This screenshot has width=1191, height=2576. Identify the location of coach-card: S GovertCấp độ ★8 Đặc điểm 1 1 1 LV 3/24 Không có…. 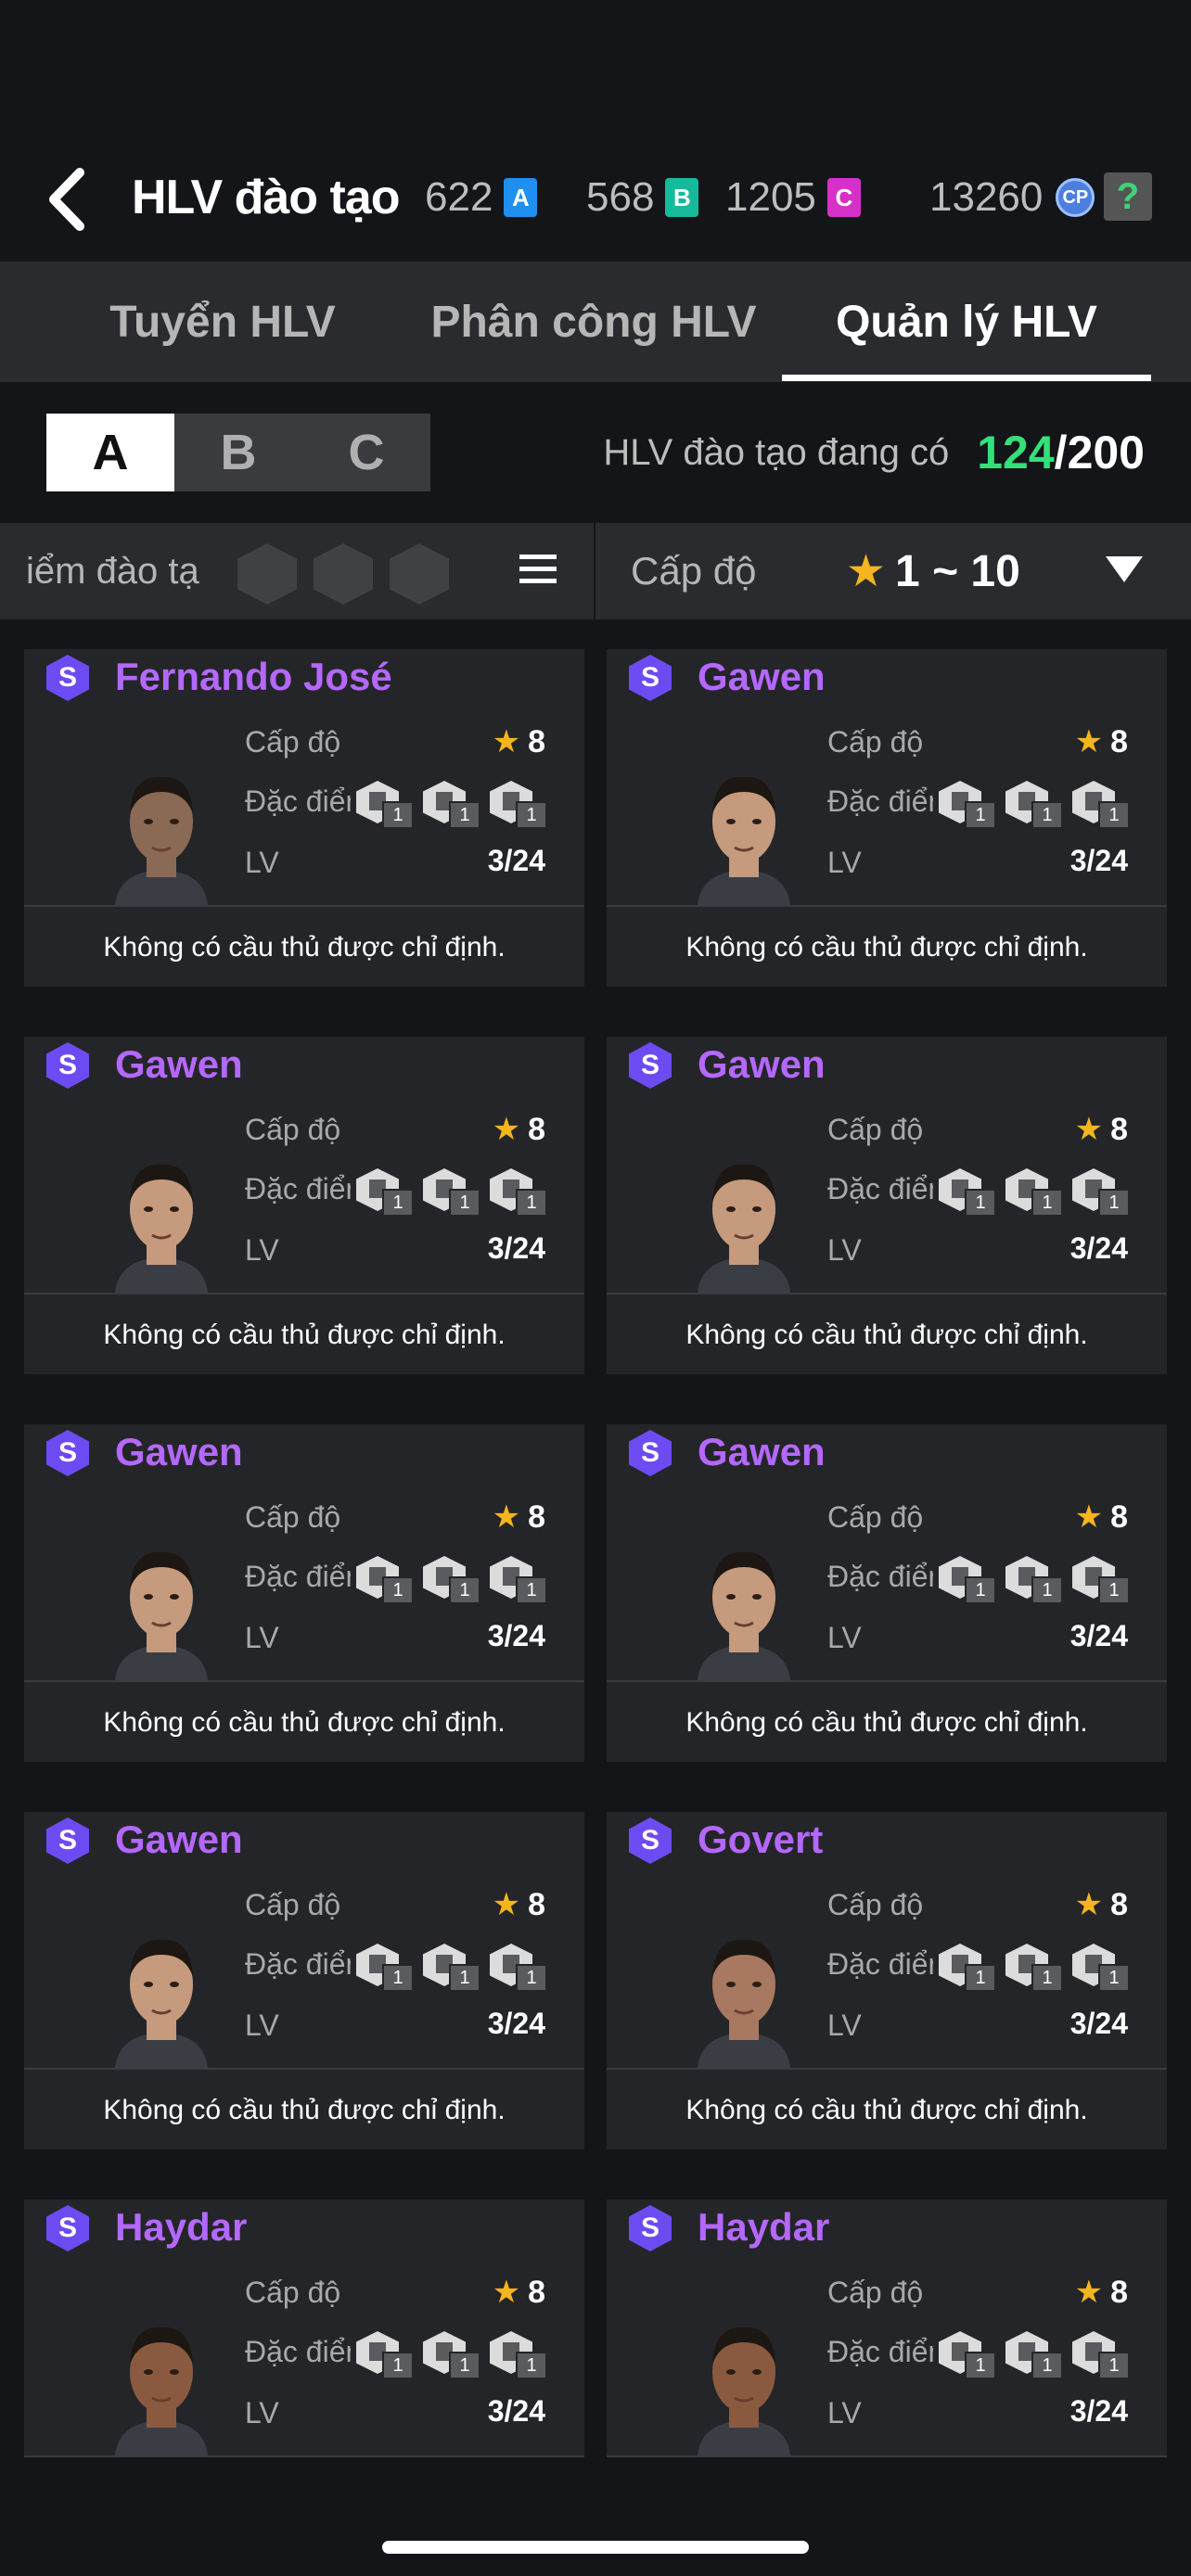
(887, 1981).